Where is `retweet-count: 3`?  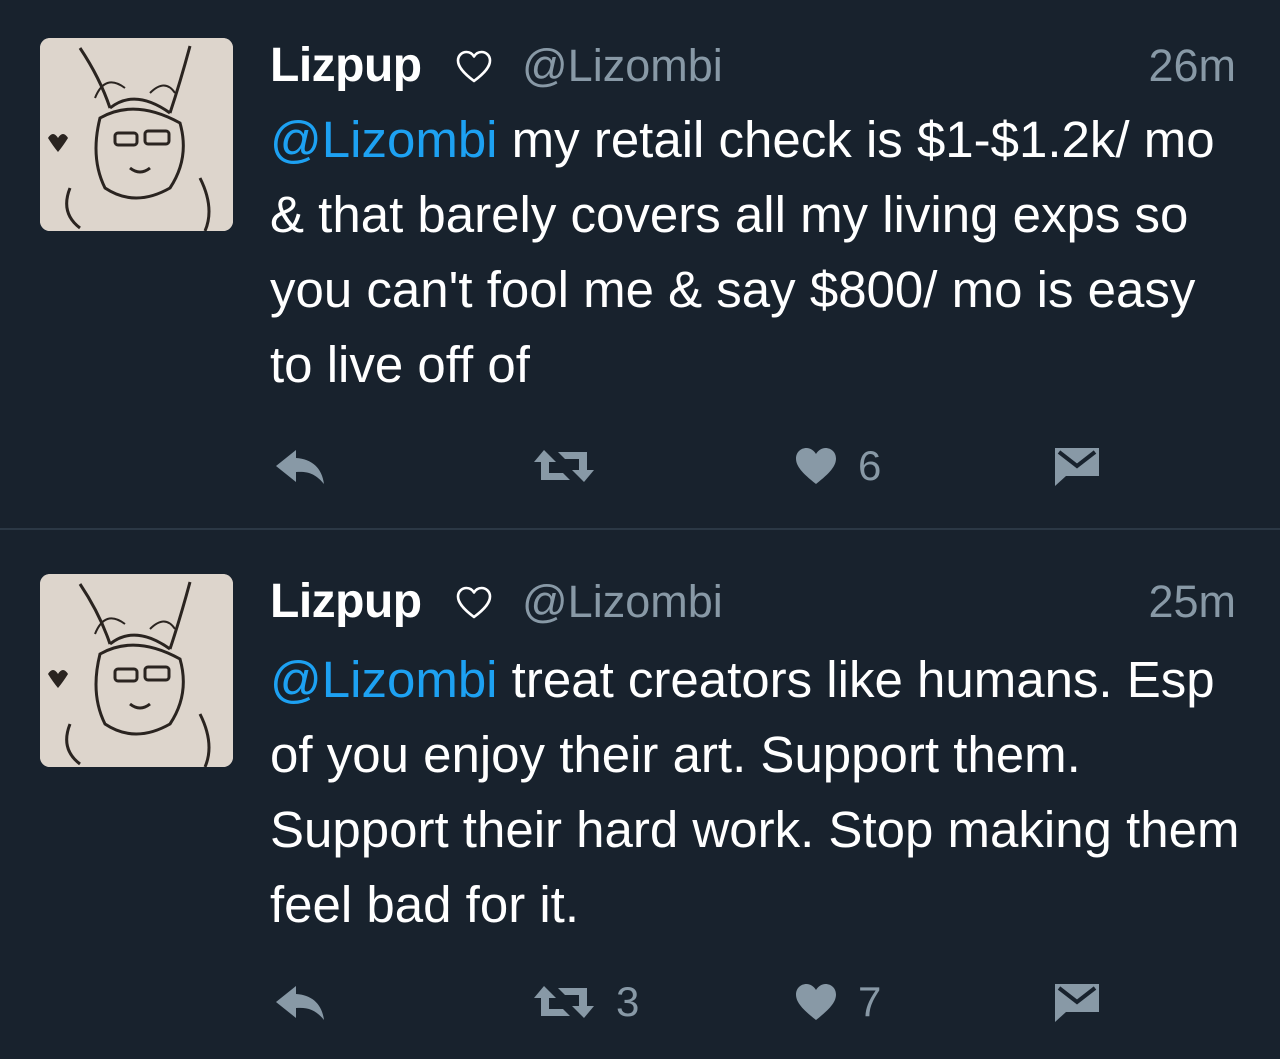
retweet-count: 3 is located at coordinates (628, 1001).